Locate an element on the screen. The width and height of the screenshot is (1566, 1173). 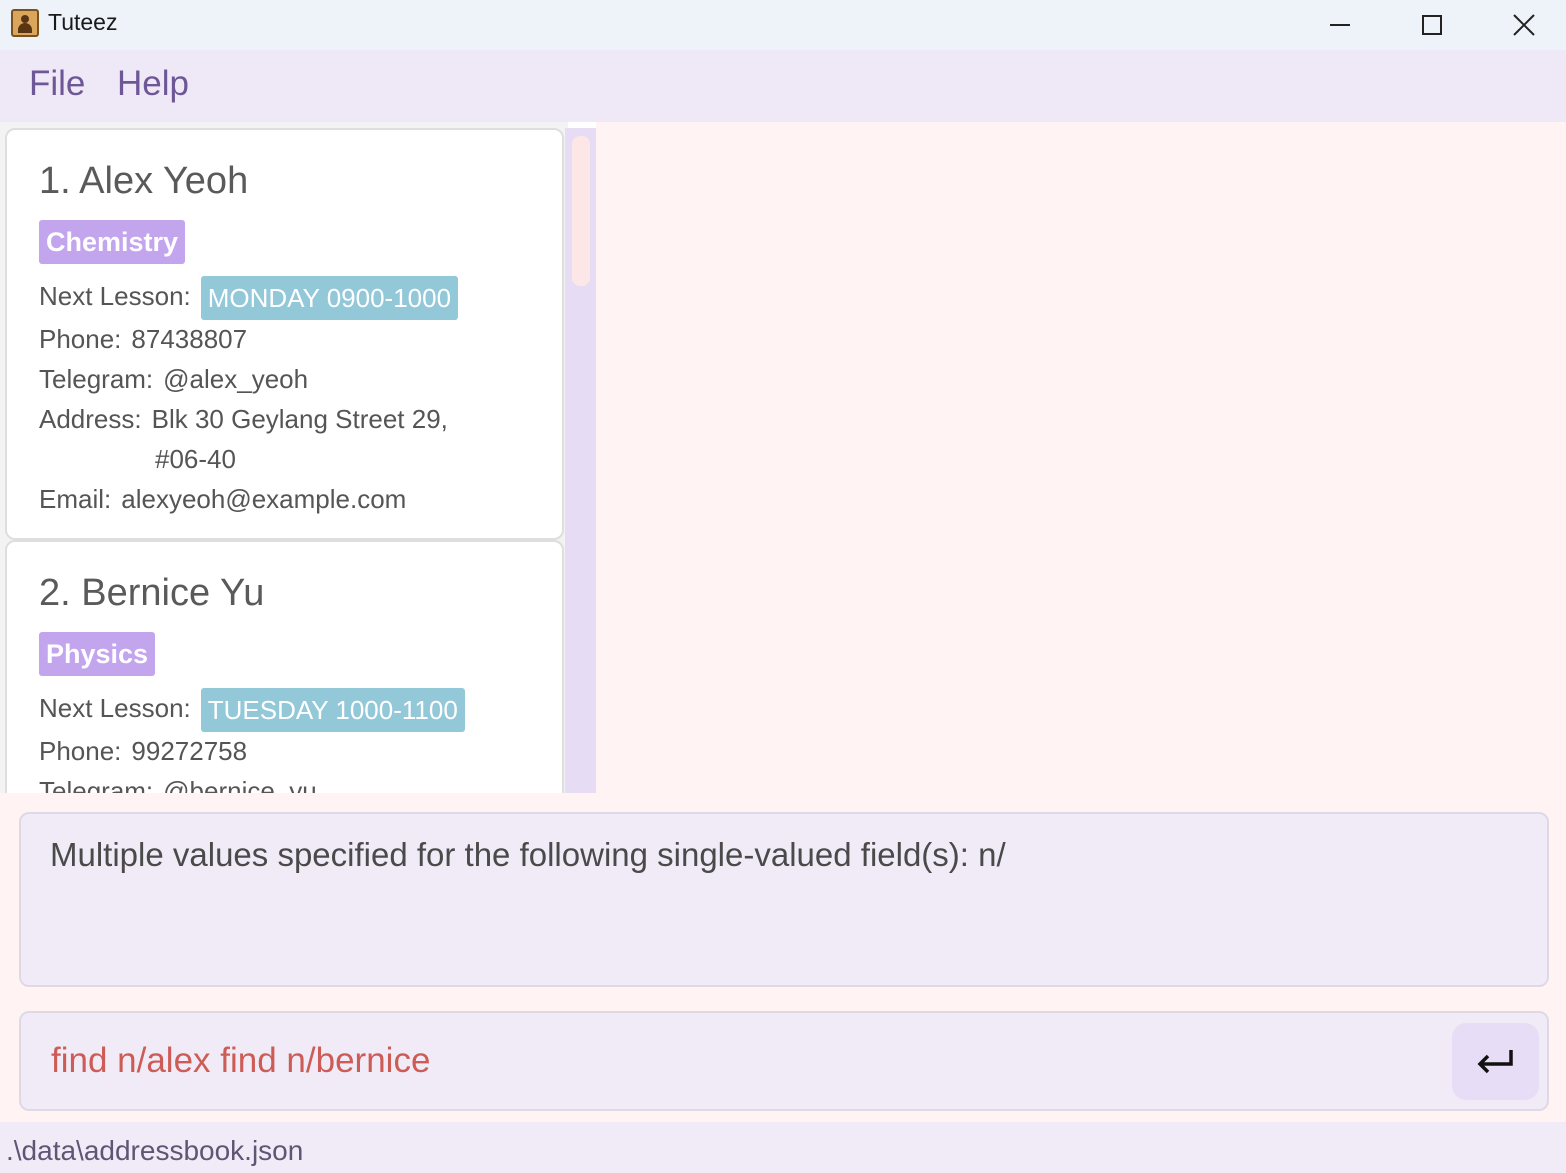
phone-row: Phone: 87438807 is located at coordinates (143, 339).